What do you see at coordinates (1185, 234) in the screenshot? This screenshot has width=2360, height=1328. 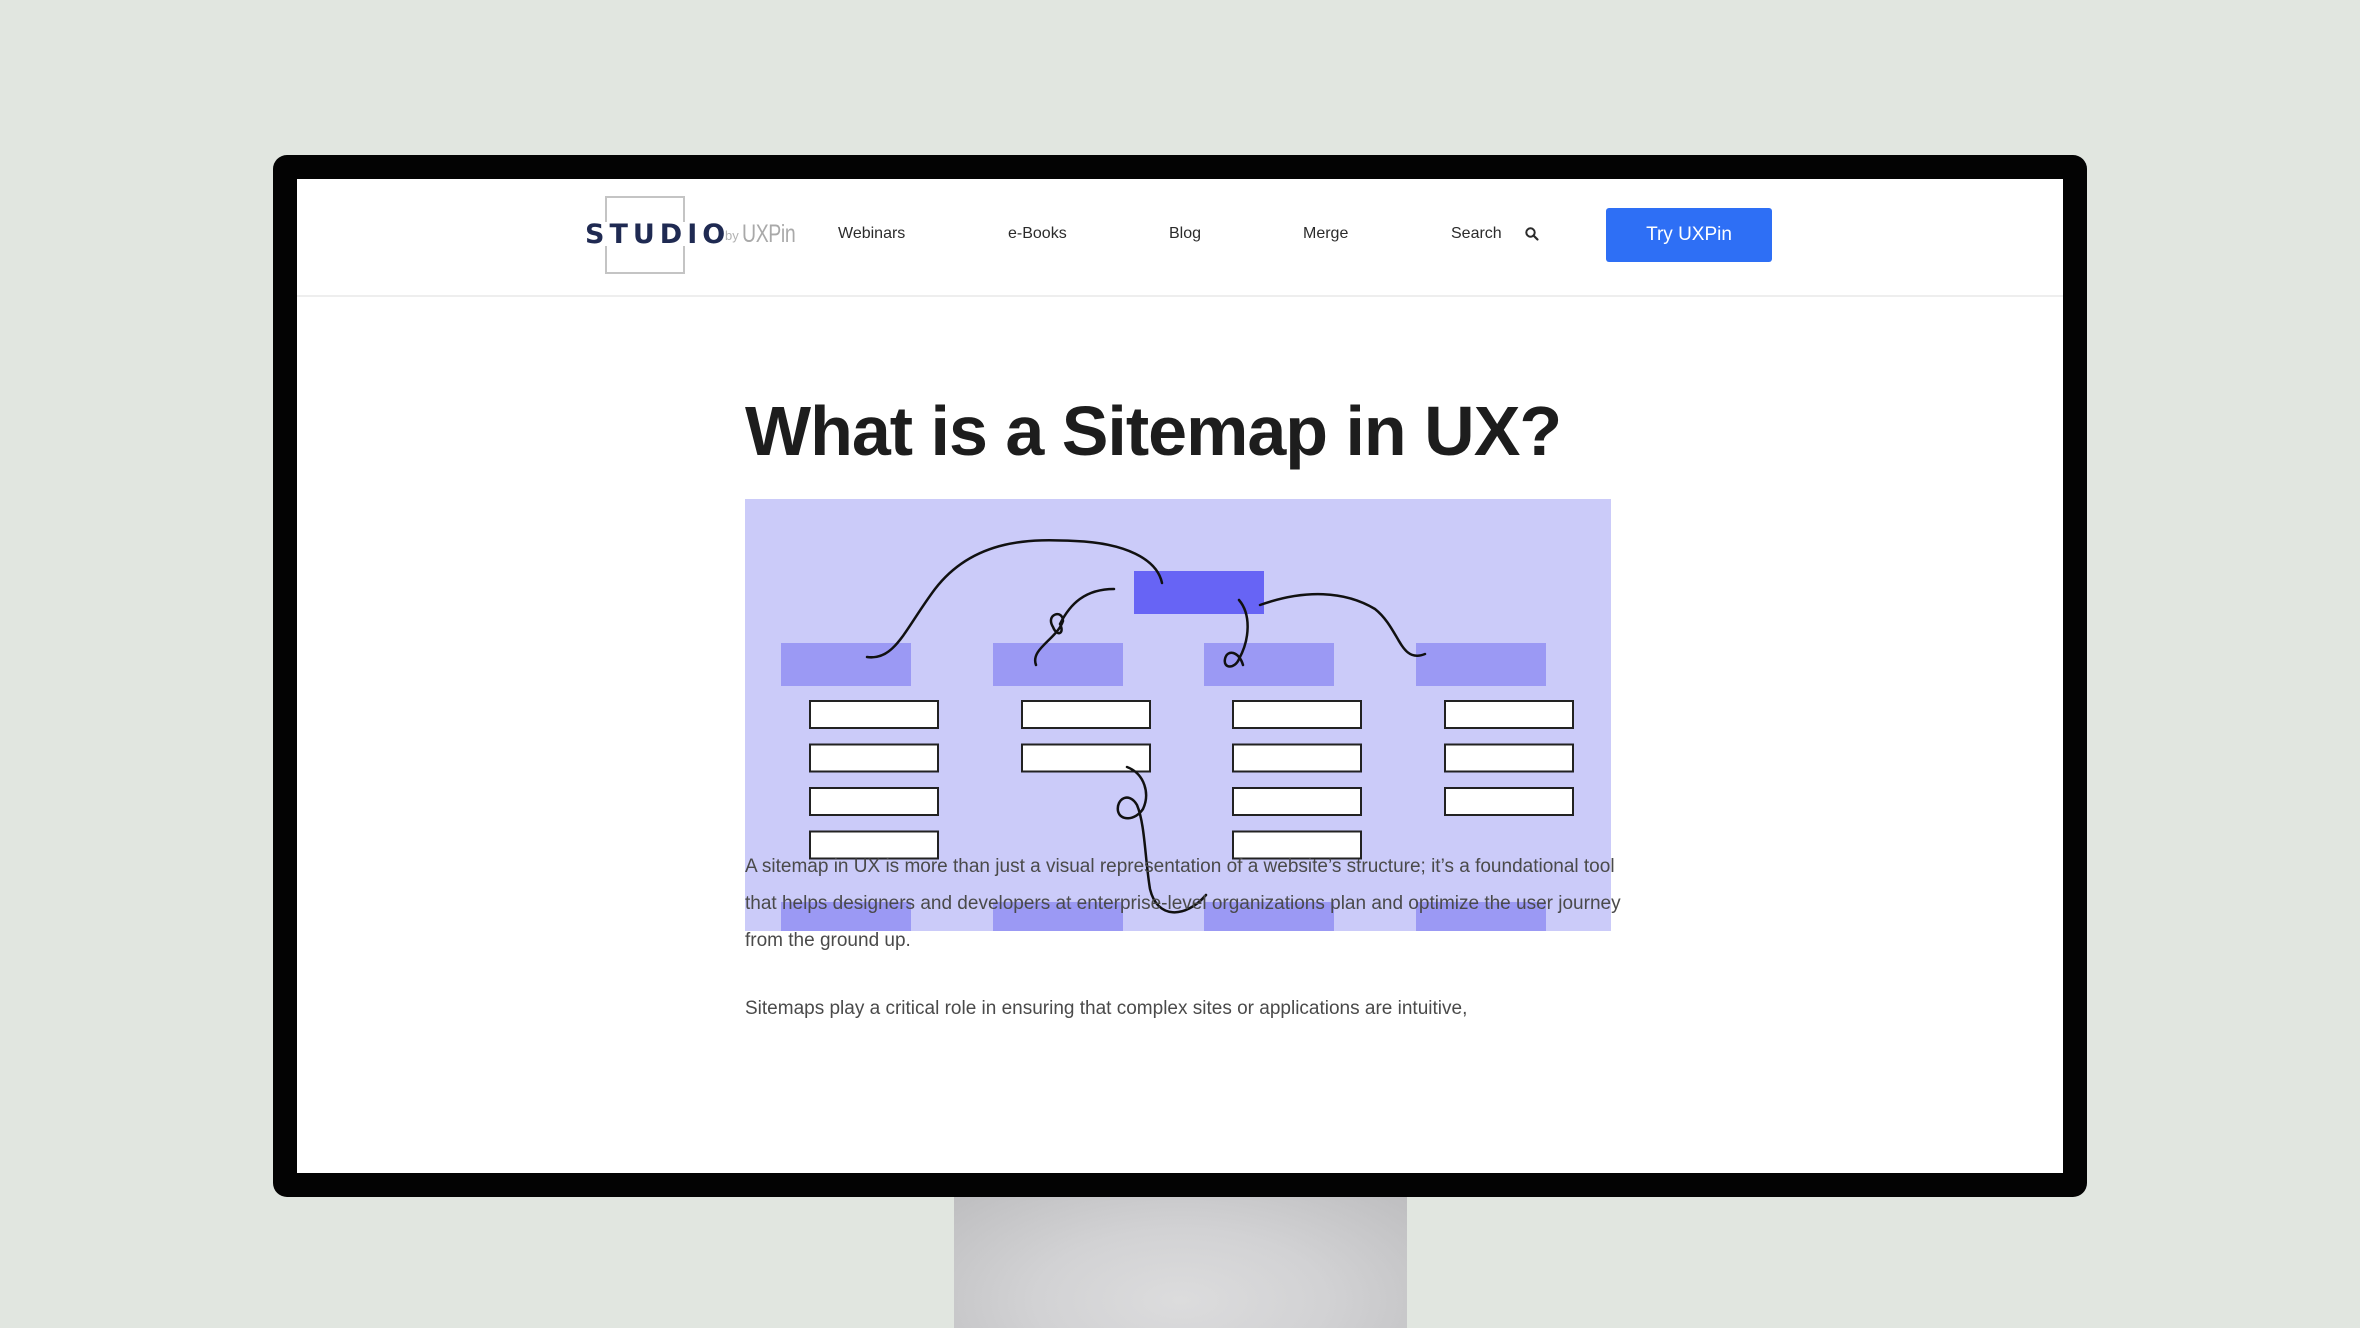 I see `nav-blog: Blog` at bounding box center [1185, 234].